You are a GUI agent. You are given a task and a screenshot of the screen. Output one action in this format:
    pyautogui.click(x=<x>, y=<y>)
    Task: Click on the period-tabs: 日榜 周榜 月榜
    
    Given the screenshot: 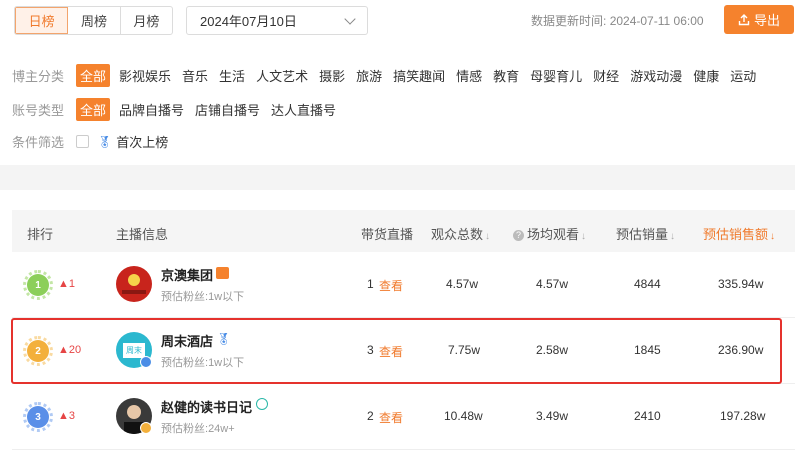 What is the action you would take?
    pyautogui.click(x=93, y=20)
    